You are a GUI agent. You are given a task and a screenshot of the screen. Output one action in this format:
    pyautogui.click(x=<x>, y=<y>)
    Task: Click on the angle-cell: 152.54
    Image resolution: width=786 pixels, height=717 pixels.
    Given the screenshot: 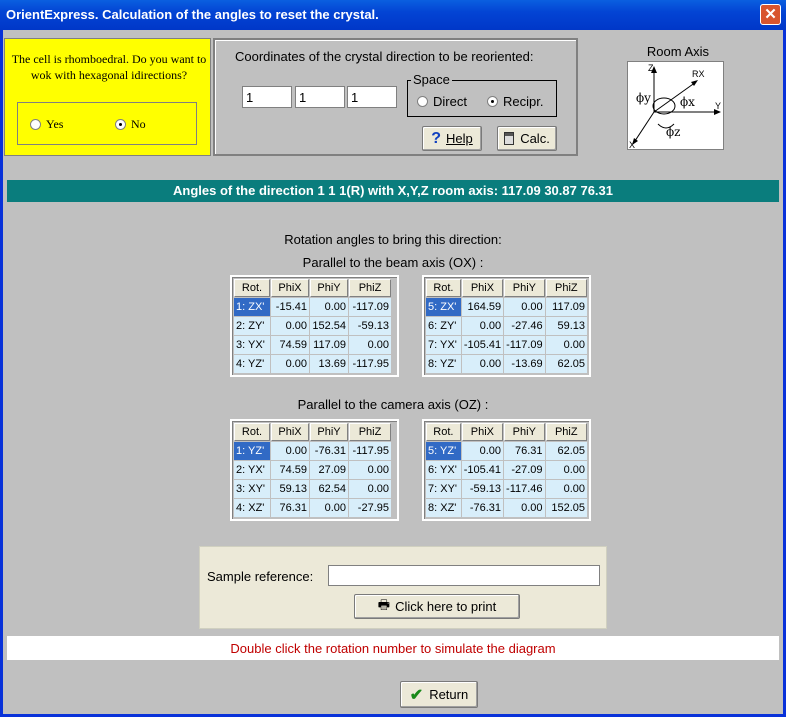 What is the action you would take?
    pyautogui.click(x=329, y=326)
    